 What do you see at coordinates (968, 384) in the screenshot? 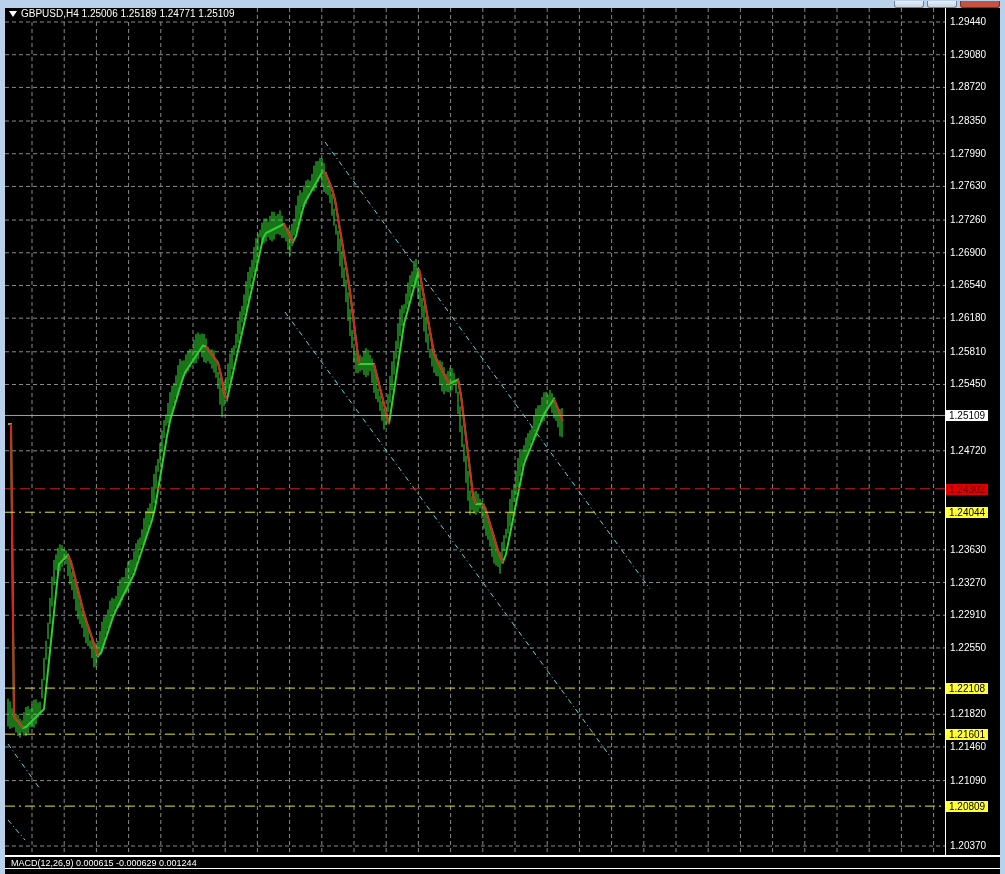
I see `axis-label: 1.25450` at bounding box center [968, 384].